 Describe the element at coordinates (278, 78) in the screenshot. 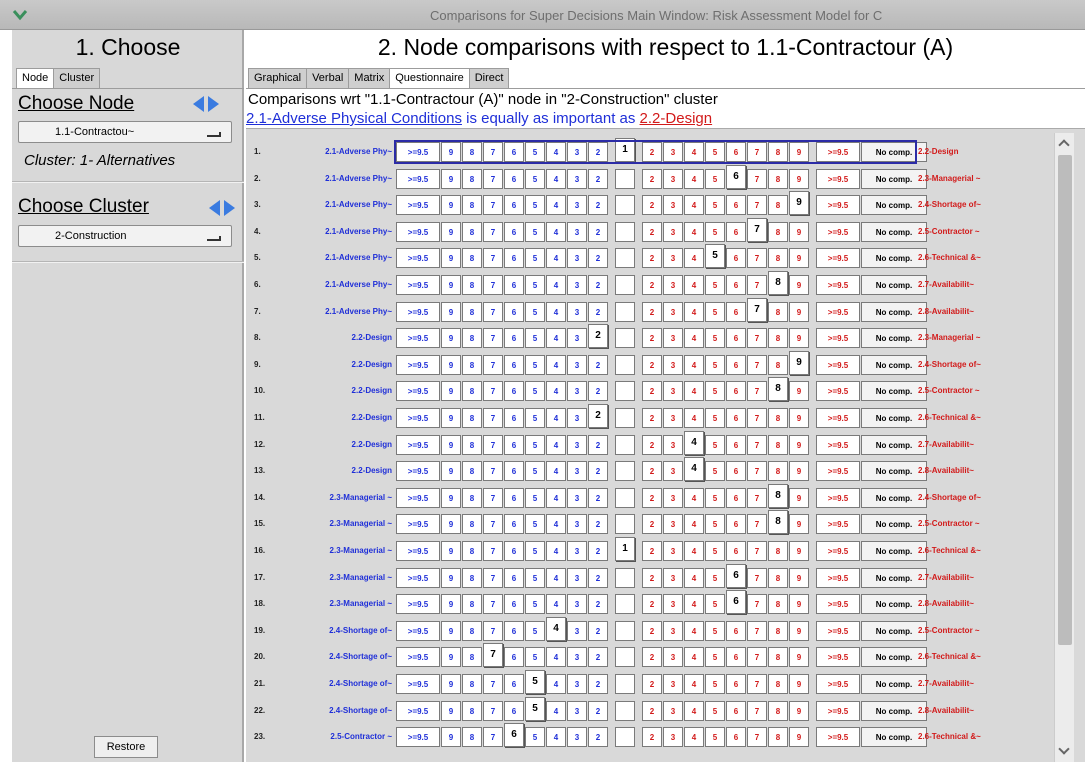

I see `tab-graphical: Graphical` at that location.